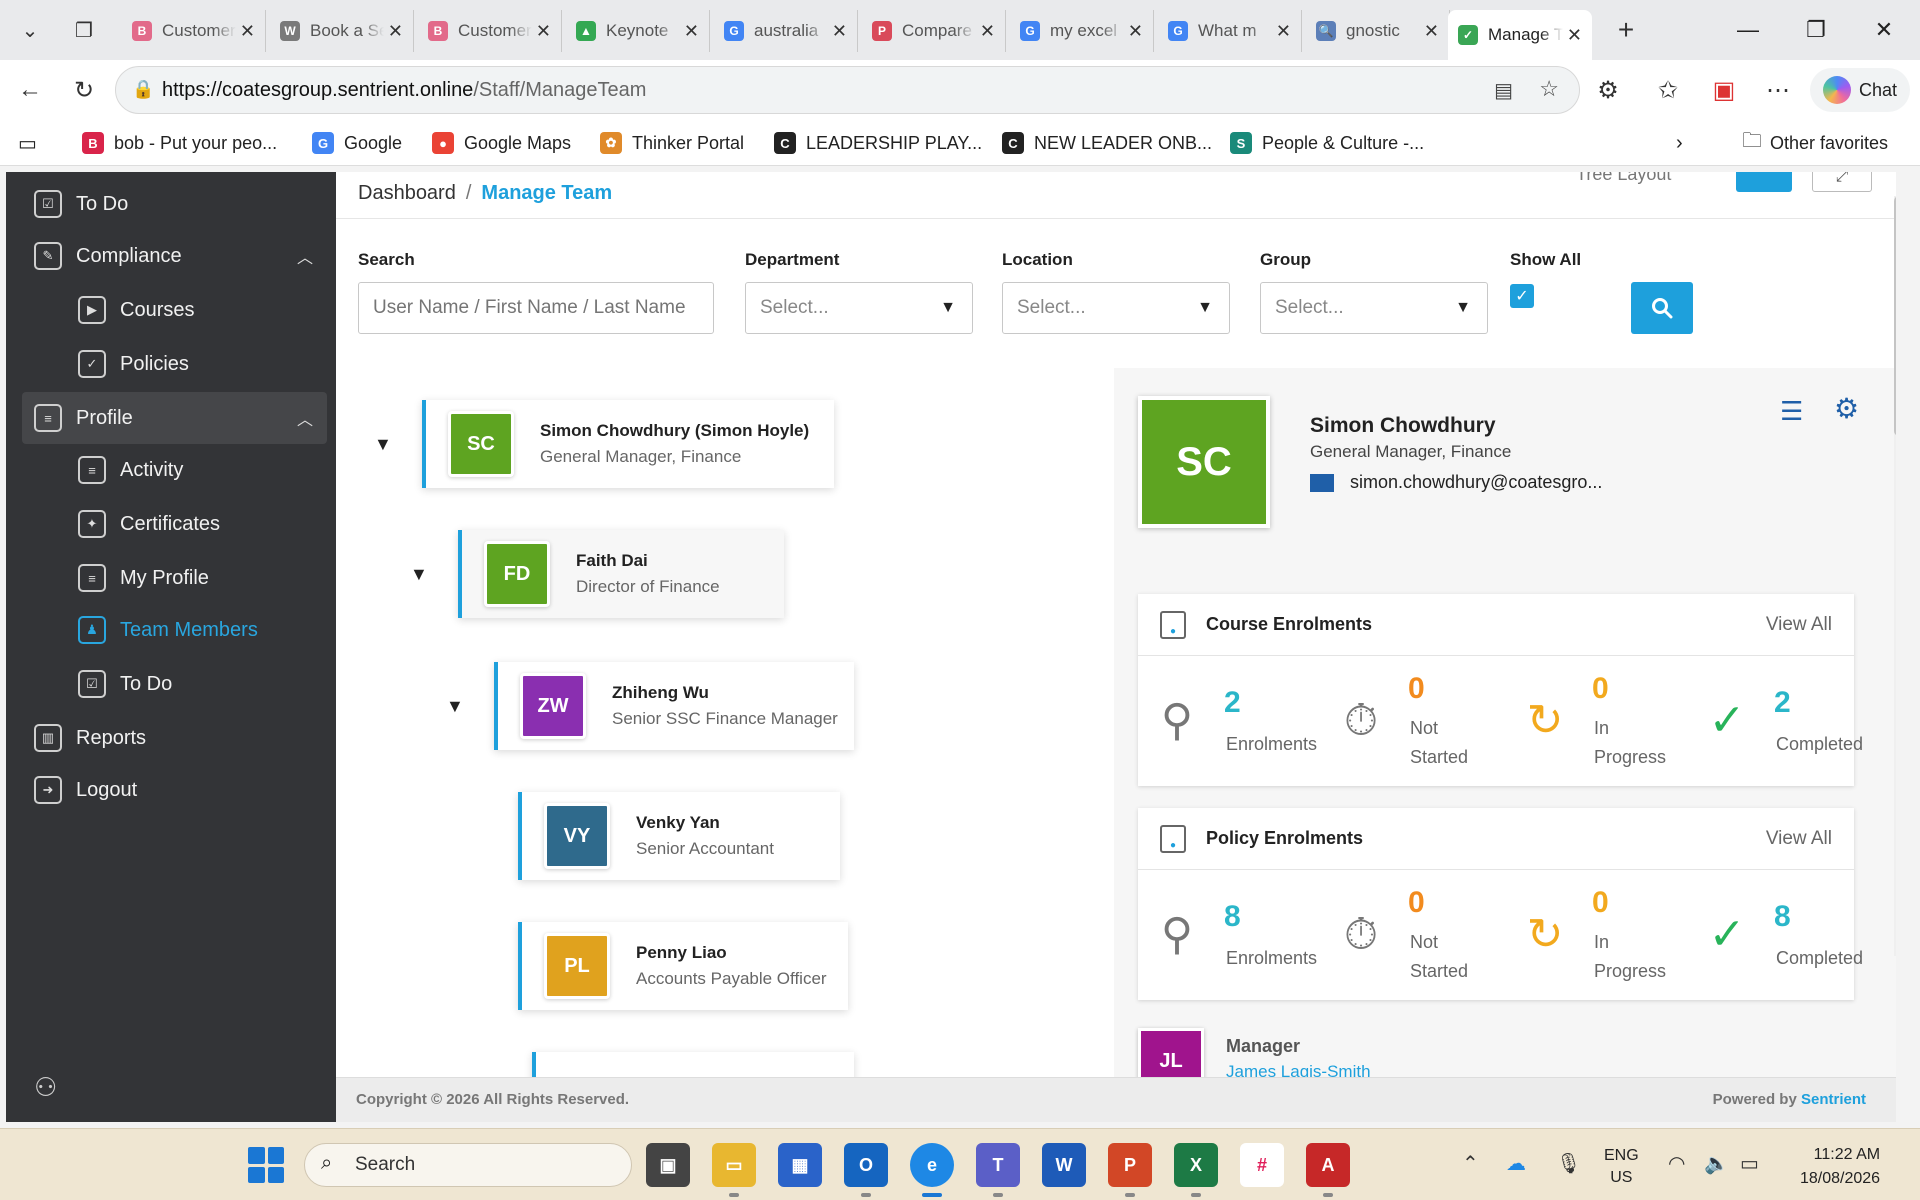  I want to click on browser-tab: ▲ Keynote ✕, so click(638, 31).